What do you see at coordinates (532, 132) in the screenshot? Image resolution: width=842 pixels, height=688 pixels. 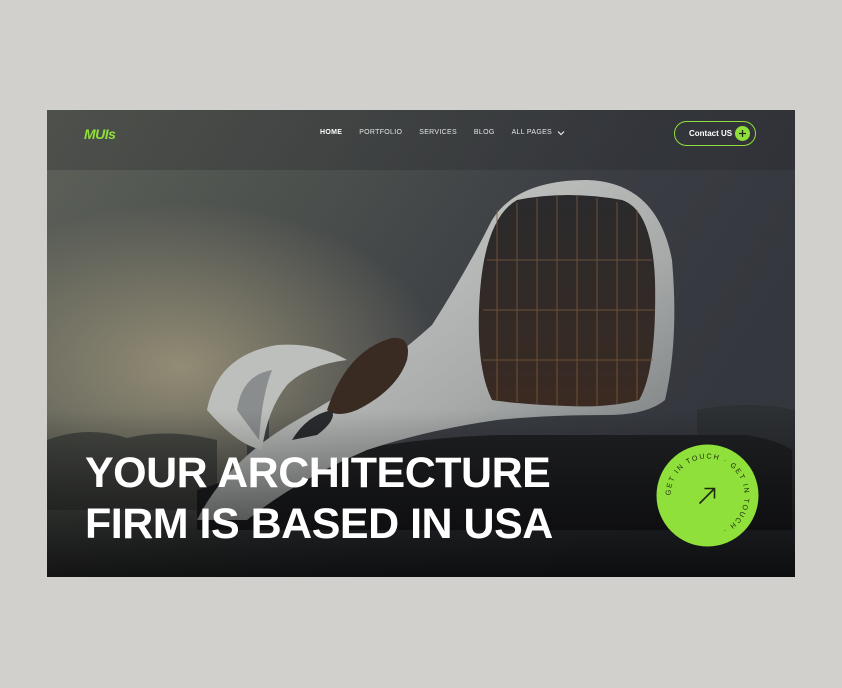 I see `nav-item-all-pages-label: ALL PAGES` at bounding box center [532, 132].